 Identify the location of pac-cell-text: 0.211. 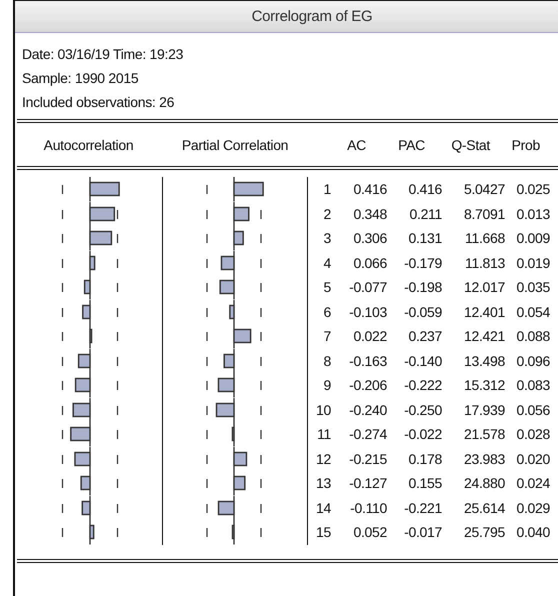
(425, 214).